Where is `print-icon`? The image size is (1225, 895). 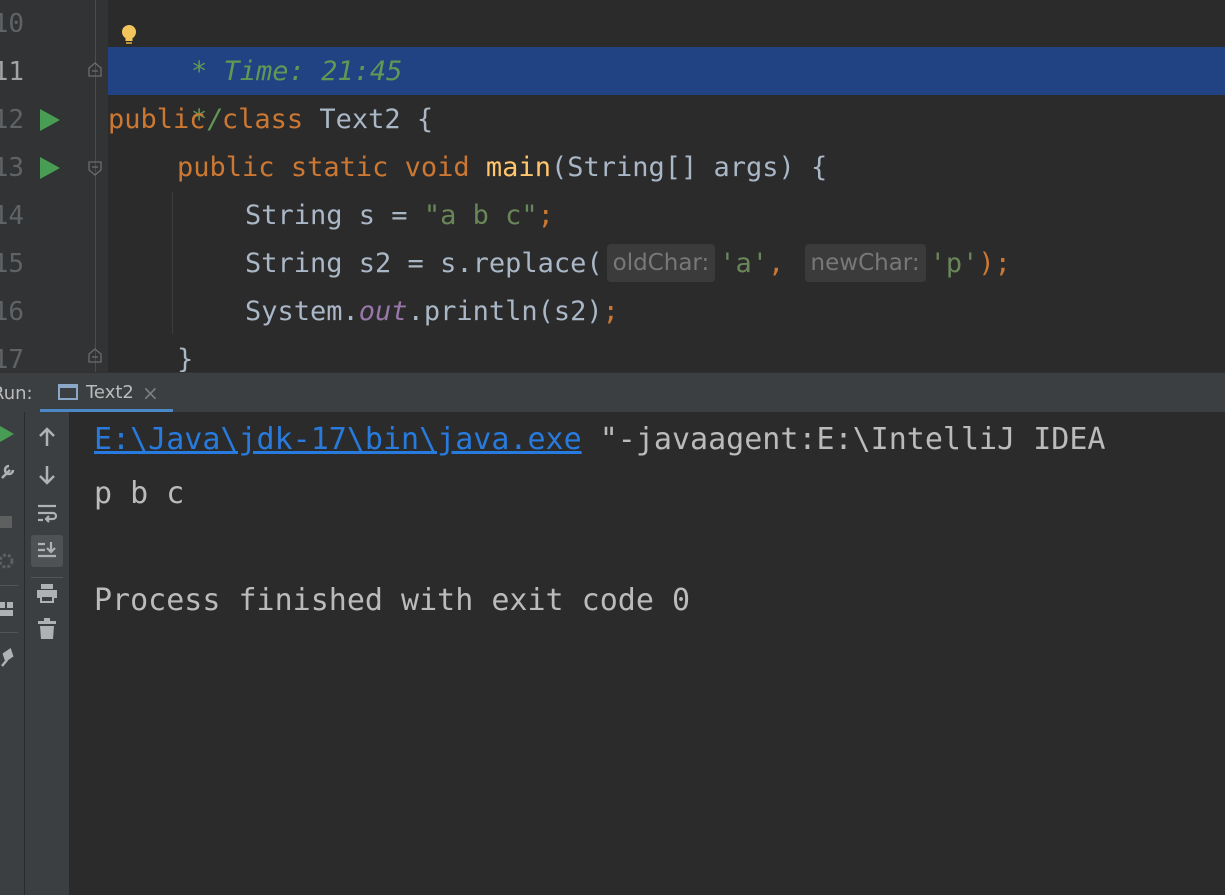
print-icon is located at coordinates (47, 593).